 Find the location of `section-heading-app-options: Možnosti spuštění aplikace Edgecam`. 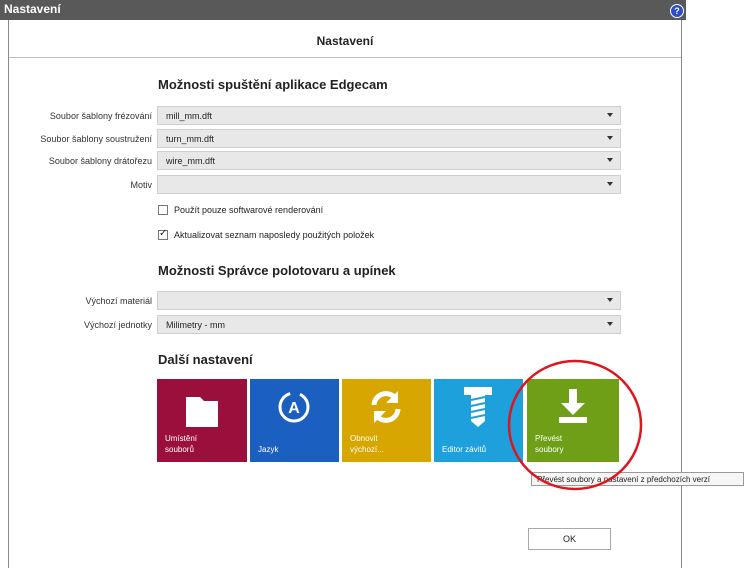

section-heading-app-options: Možnosti spuštění aplikace Edgecam is located at coordinates (273, 84).